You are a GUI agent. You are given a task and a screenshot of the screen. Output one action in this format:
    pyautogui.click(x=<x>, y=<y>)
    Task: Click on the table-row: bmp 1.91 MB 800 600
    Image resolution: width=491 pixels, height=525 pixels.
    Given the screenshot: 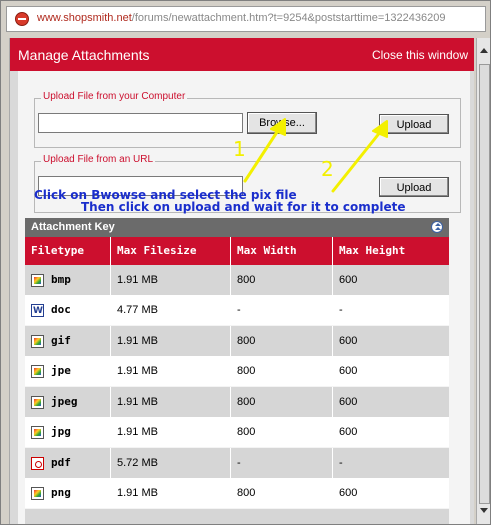 What is the action you would take?
    pyautogui.click(x=237, y=280)
    